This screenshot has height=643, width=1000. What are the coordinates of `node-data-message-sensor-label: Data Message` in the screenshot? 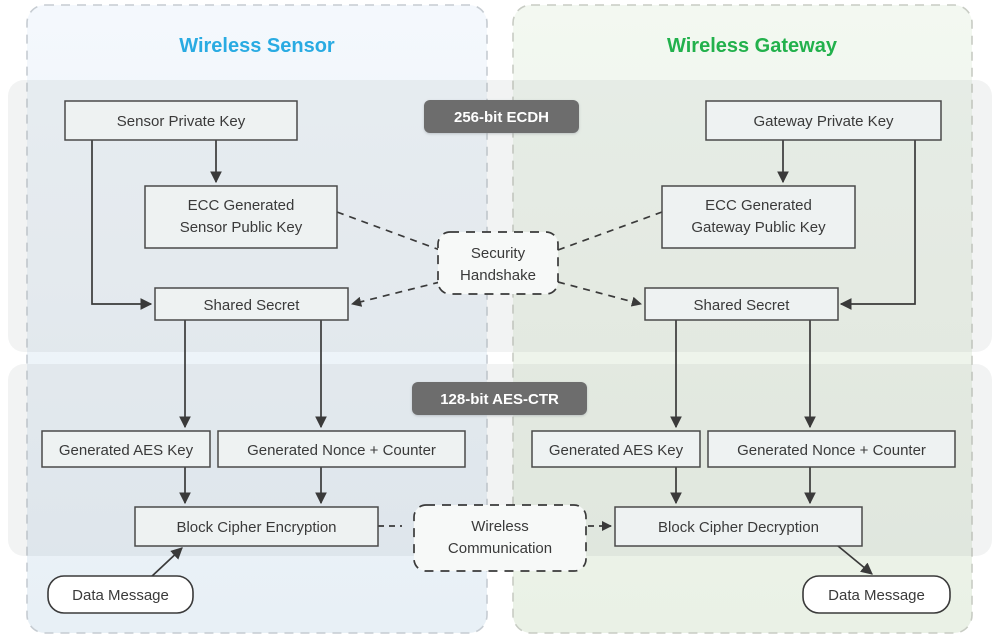 It's located at (120, 595).